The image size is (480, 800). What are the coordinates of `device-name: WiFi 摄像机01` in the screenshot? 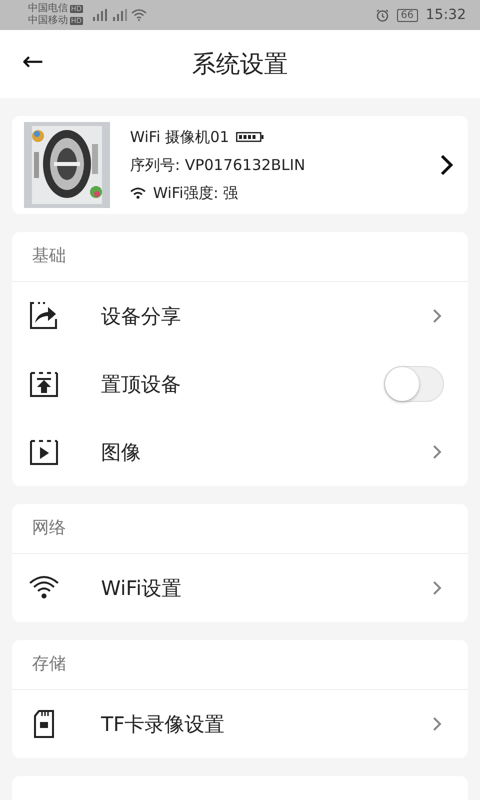 It's located at (180, 137).